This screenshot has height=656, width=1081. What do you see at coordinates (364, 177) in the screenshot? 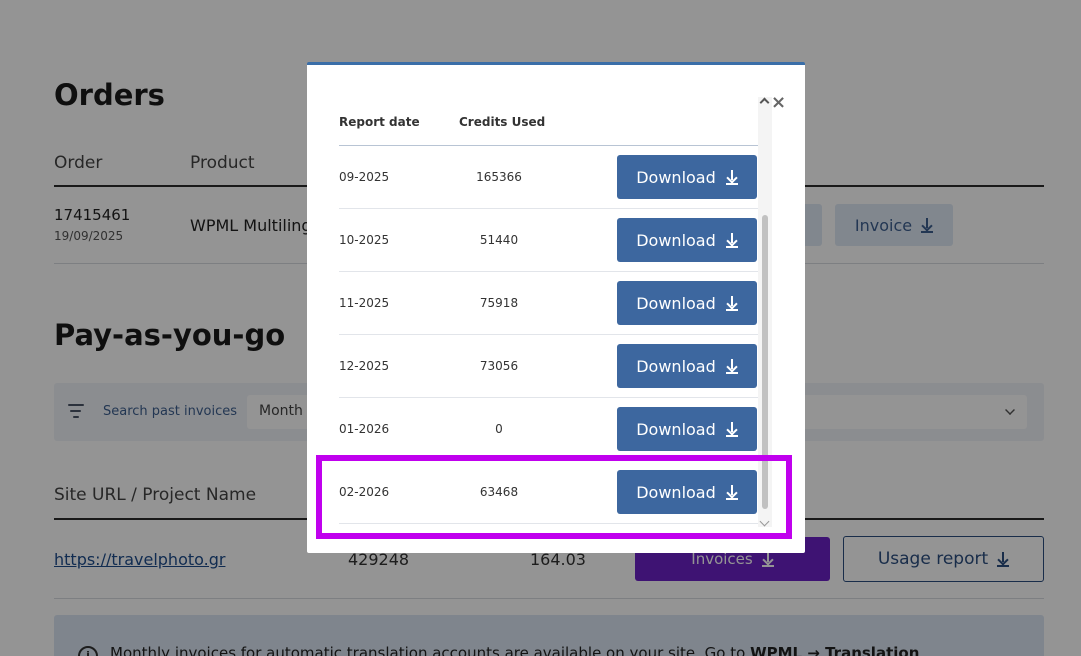
I see `report-date: 09-2025` at bounding box center [364, 177].